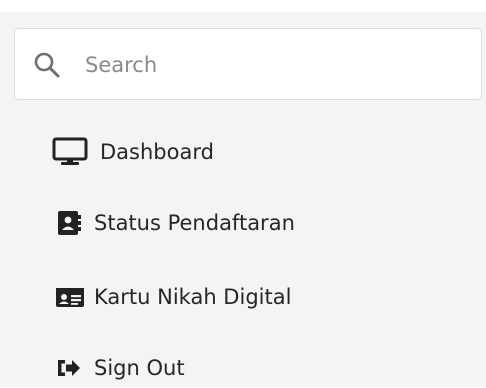 Image resolution: width=486 pixels, height=388 pixels. Describe the element at coordinates (157, 152) in the screenshot. I see `menu-item-label: Dashboard` at that location.